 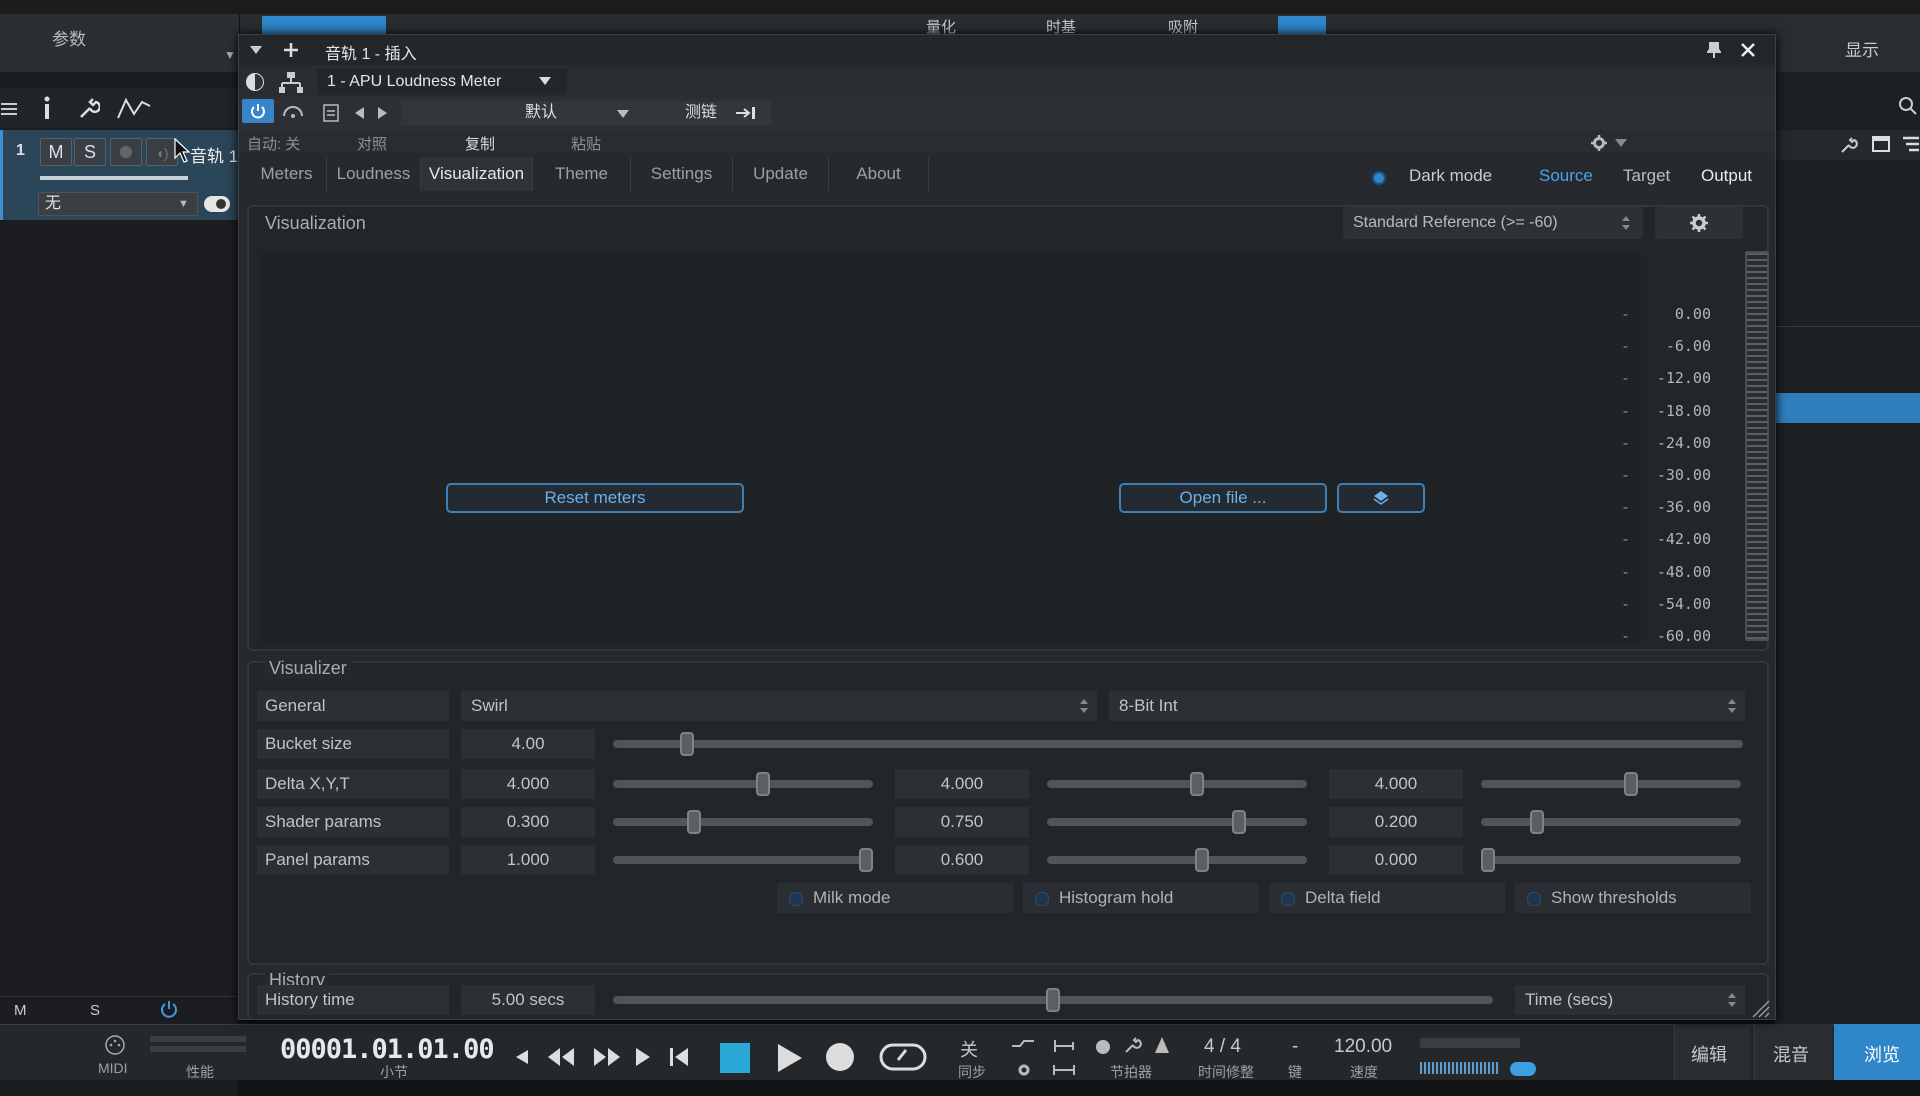 I want to click on delta-slider-2-thumb, so click(x=1196, y=784).